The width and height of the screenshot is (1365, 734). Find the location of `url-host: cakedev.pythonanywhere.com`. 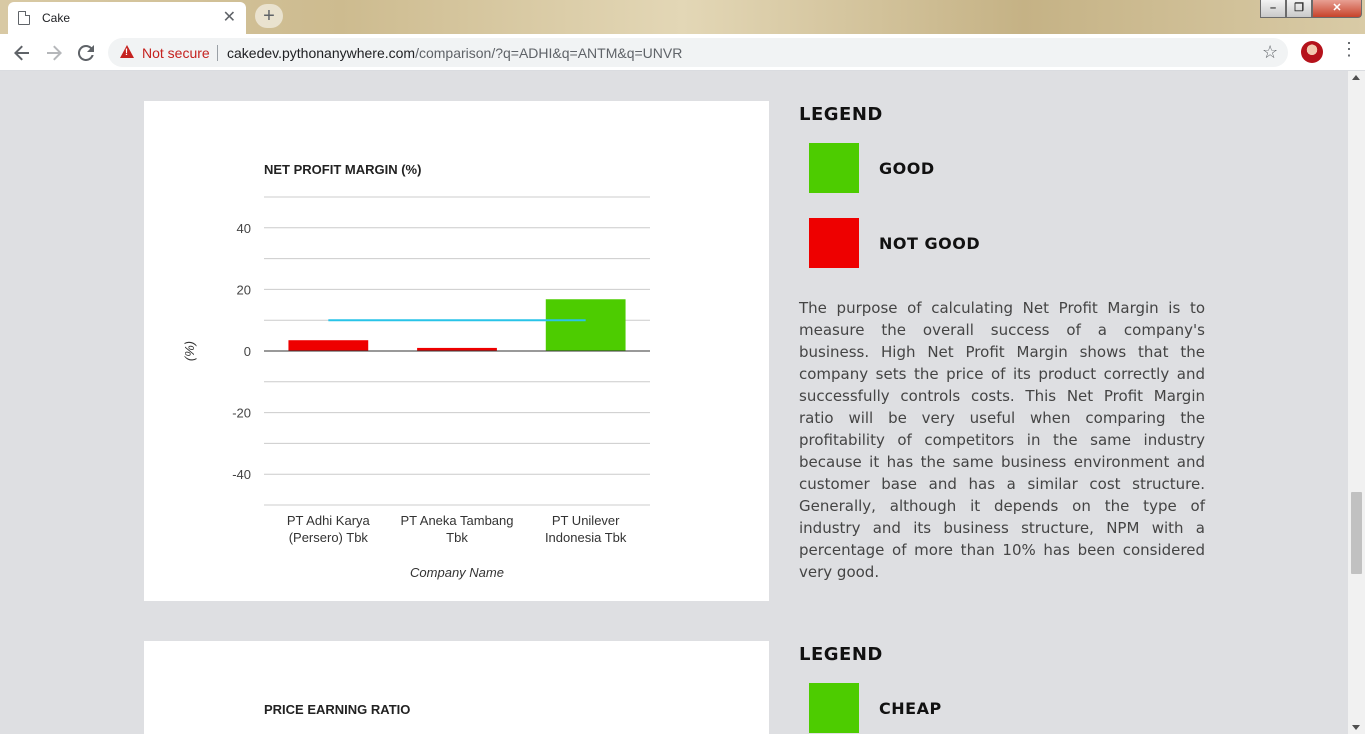

url-host: cakedev.pythonanywhere.com is located at coordinates (321, 53).